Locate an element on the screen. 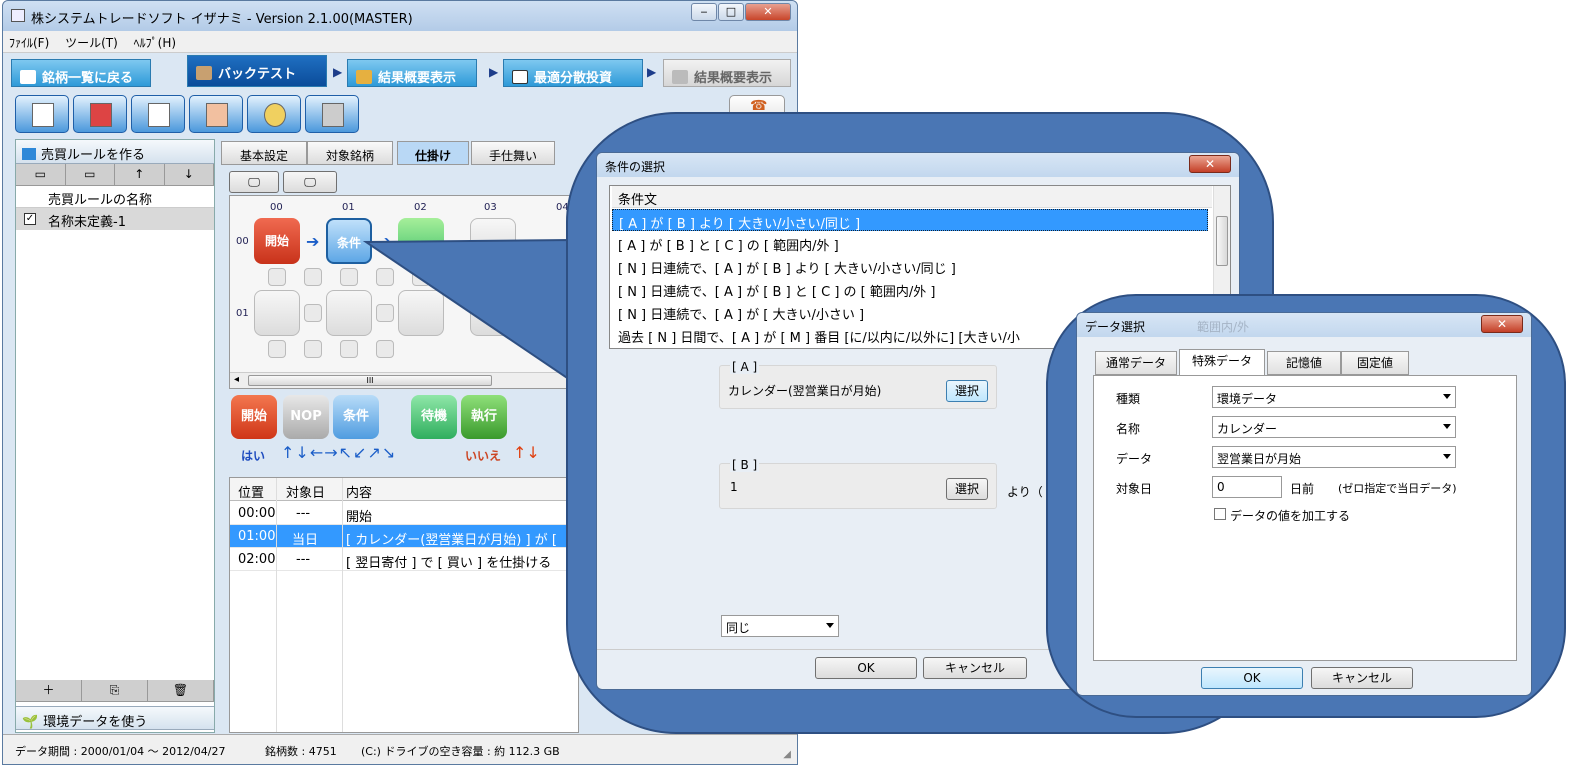 The image size is (1577, 770). group-b: [ B ] 1 選択 is located at coordinates (858, 483).